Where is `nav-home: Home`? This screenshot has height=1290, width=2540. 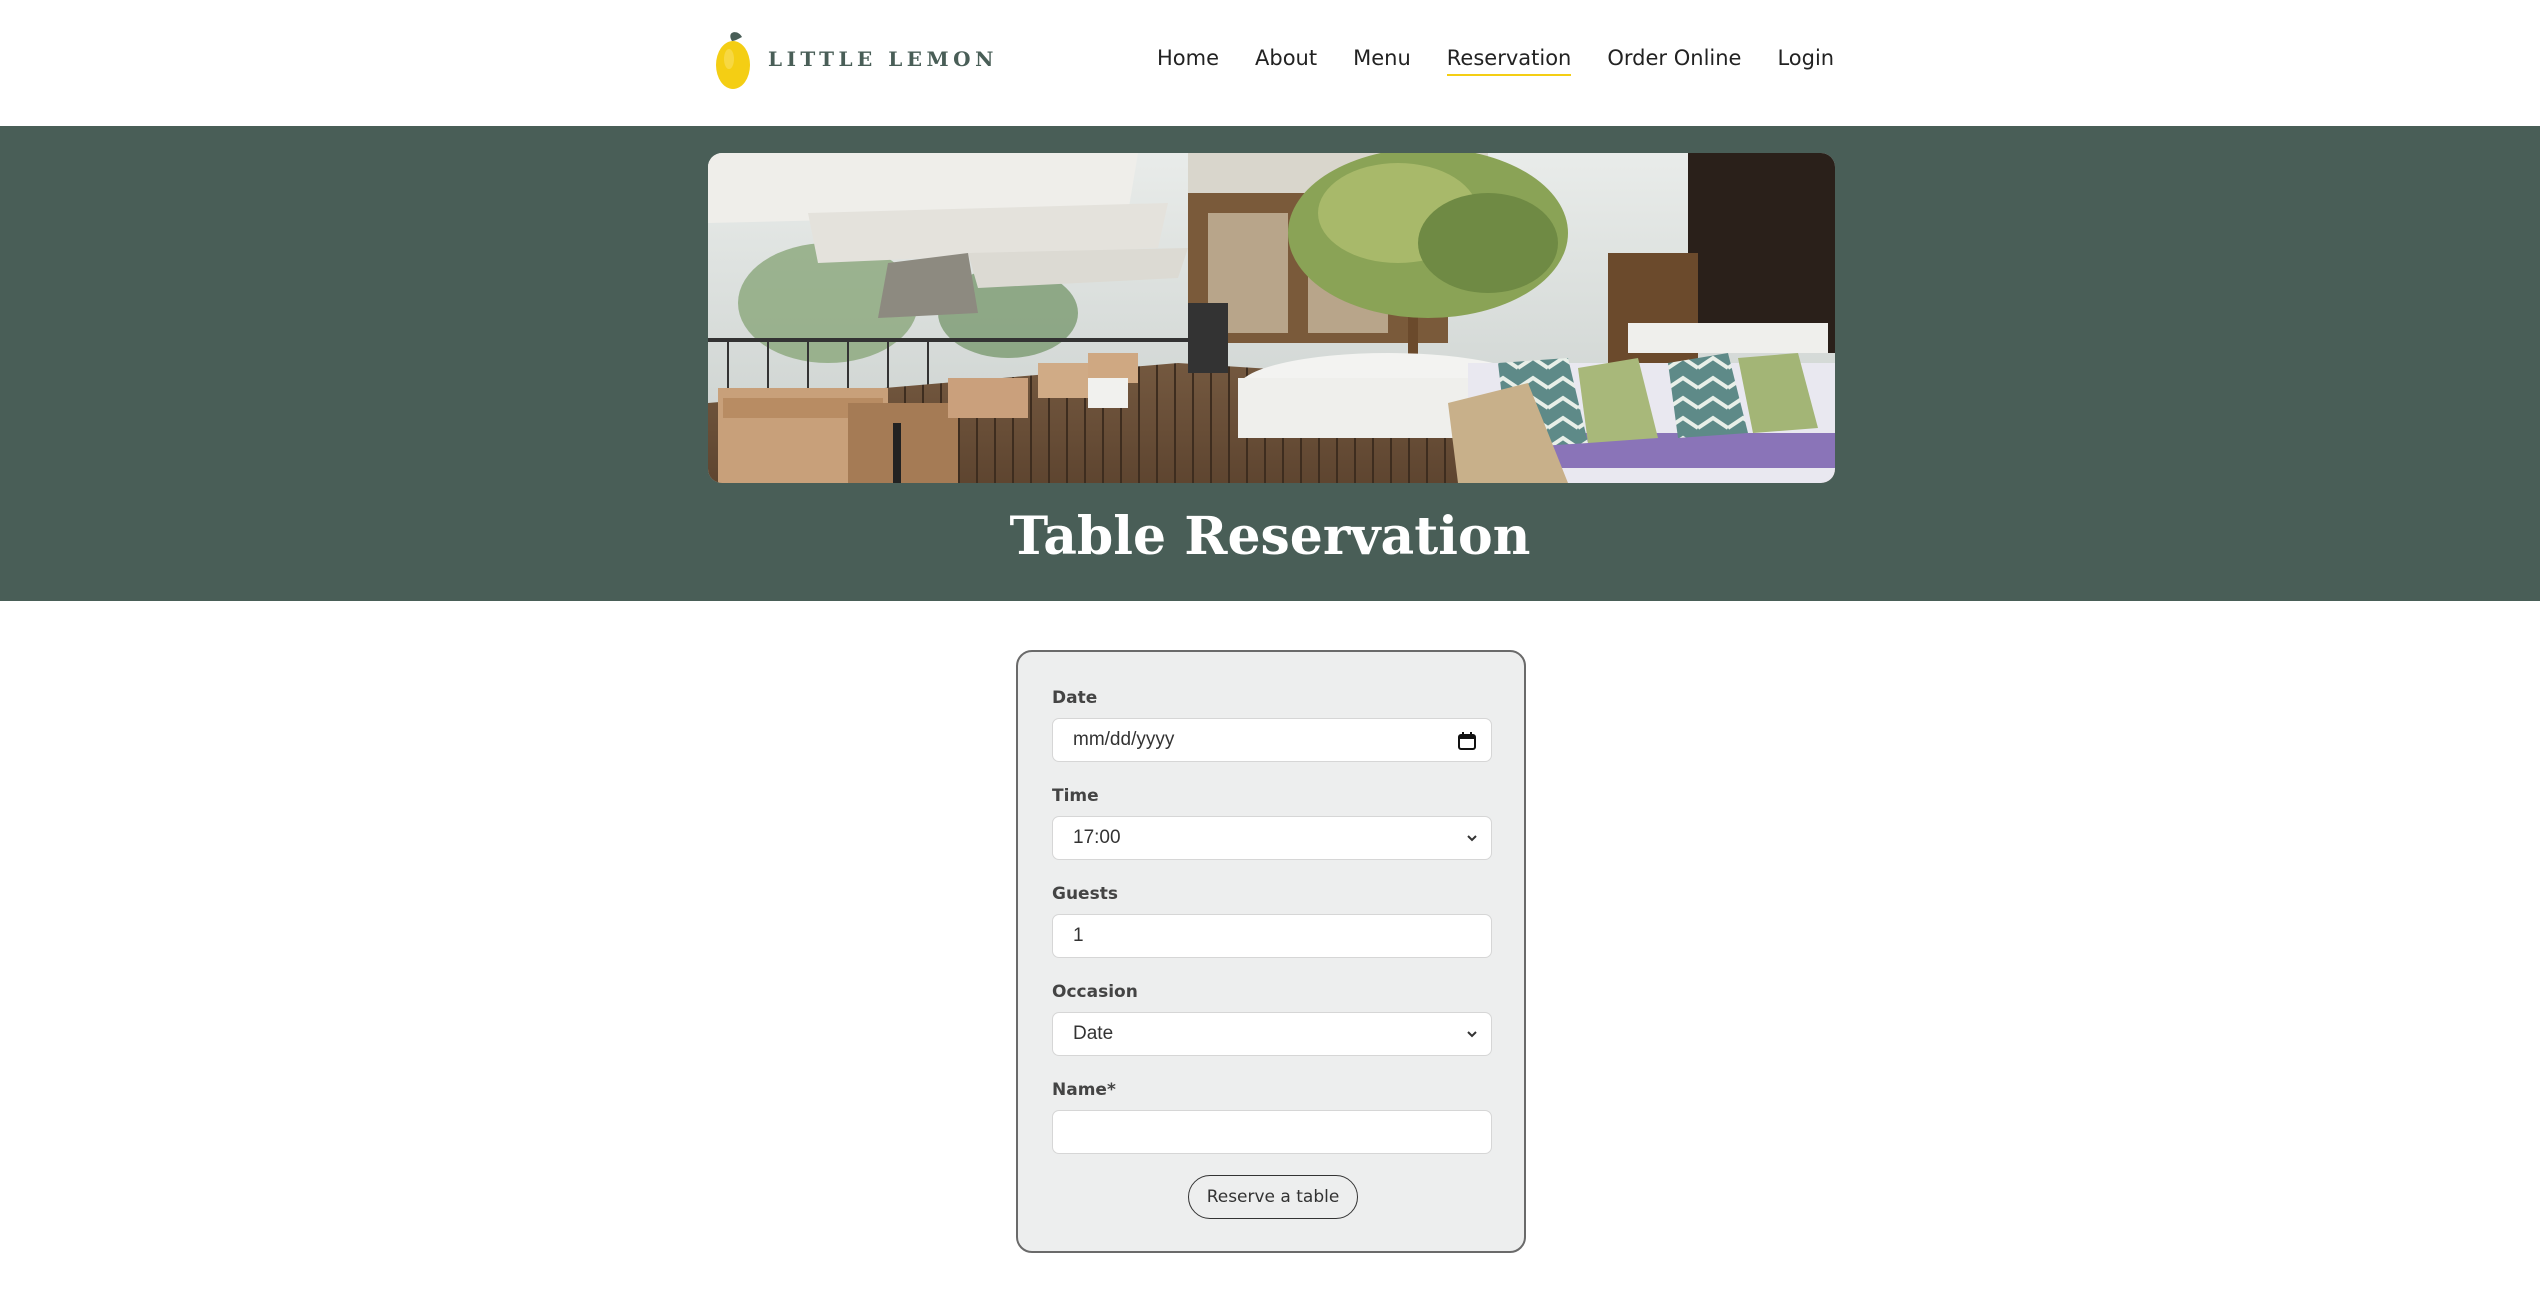 nav-home: Home is located at coordinates (1188, 61).